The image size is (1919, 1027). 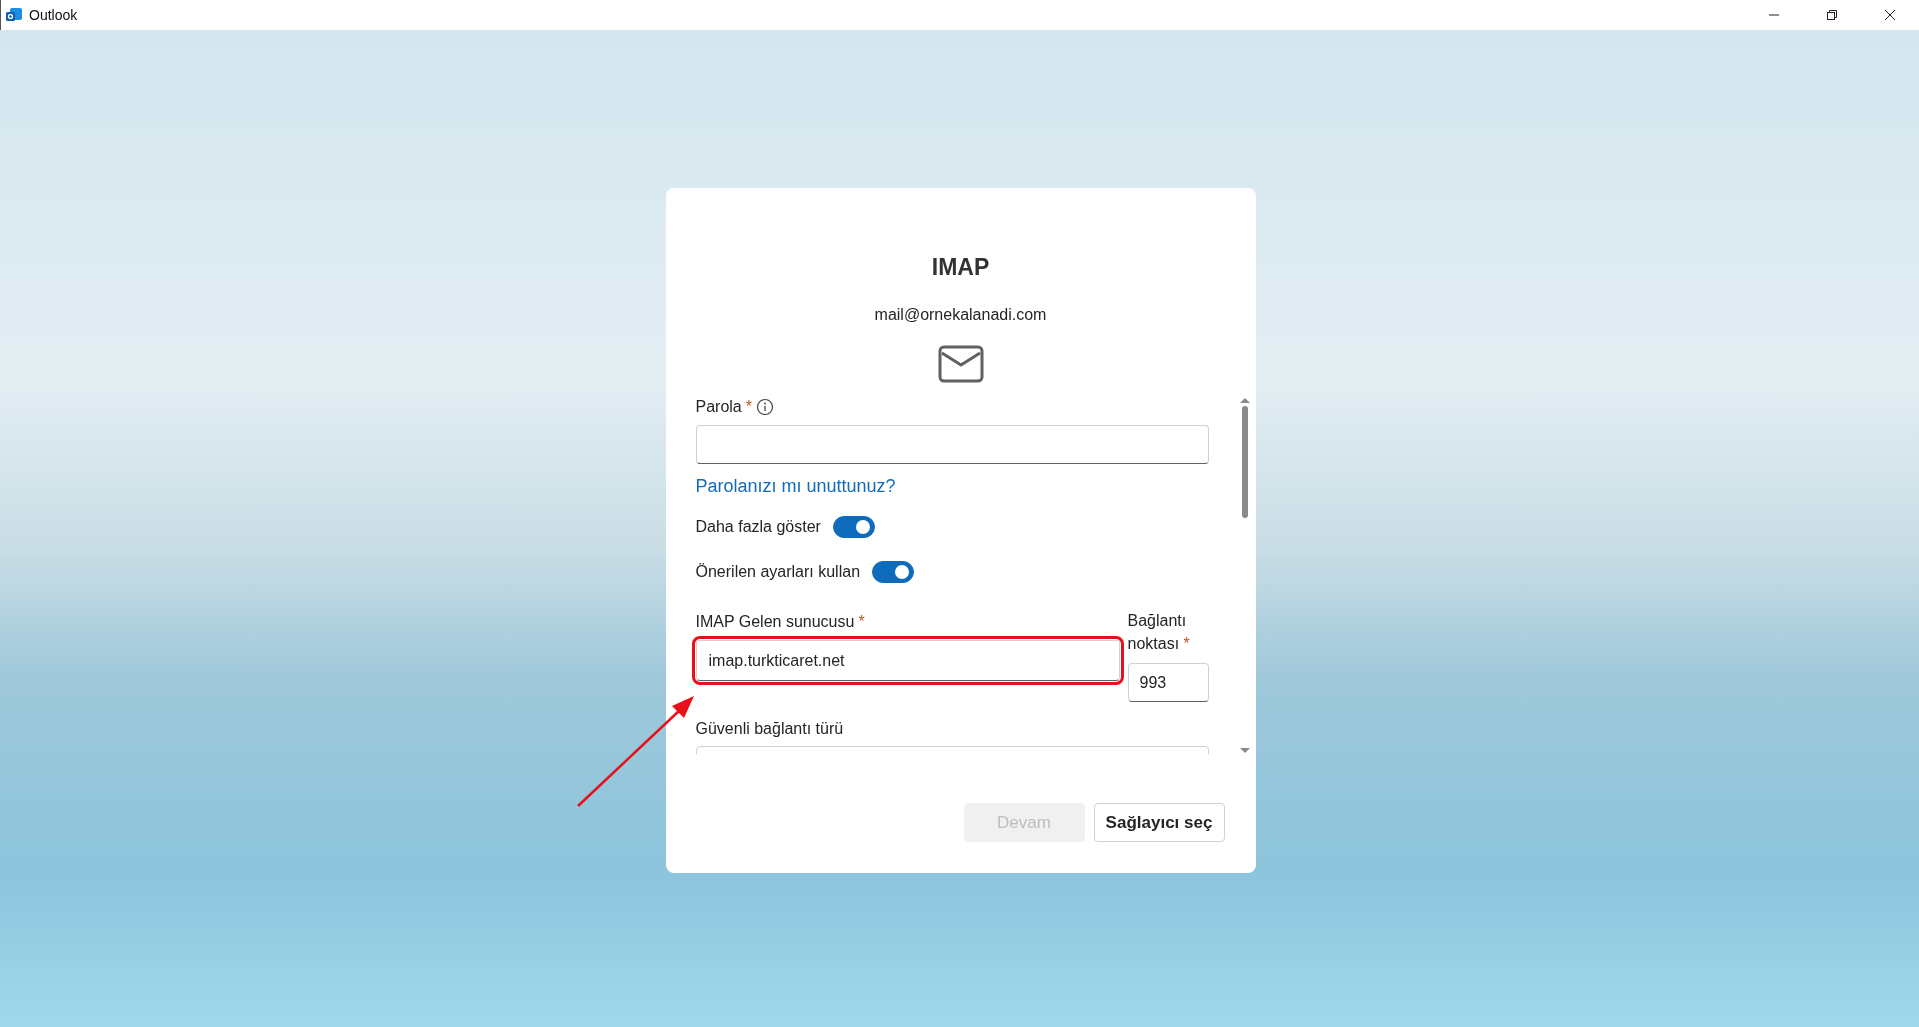 What do you see at coordinates (775, 622) in the screenshot?
I see `server-label: IMAP Gelen sunucusu` at bounding box center [775, 622].